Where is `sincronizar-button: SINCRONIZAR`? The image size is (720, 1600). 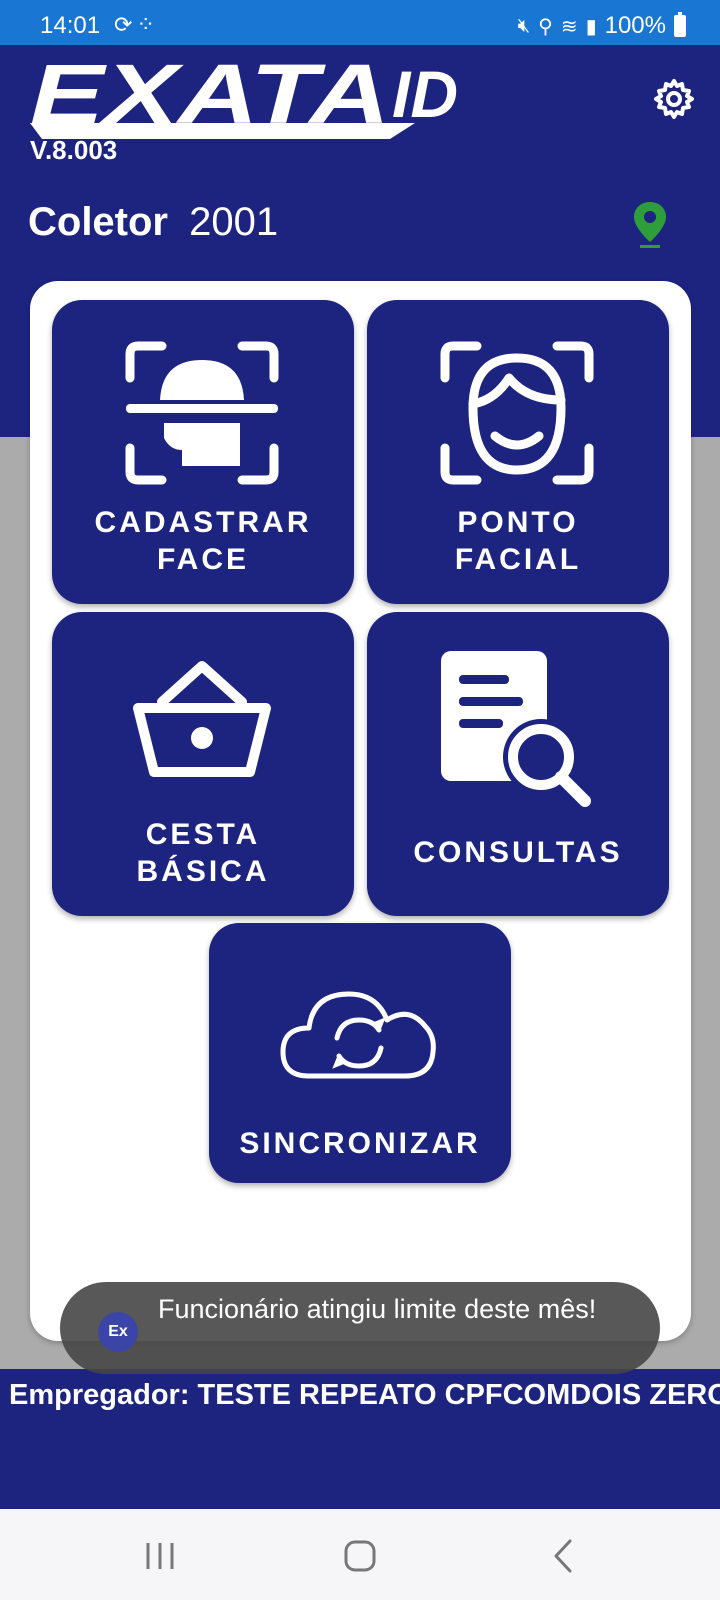 sincronizar-button: SINCRONIZAR is located at coordinates (360, 1053).